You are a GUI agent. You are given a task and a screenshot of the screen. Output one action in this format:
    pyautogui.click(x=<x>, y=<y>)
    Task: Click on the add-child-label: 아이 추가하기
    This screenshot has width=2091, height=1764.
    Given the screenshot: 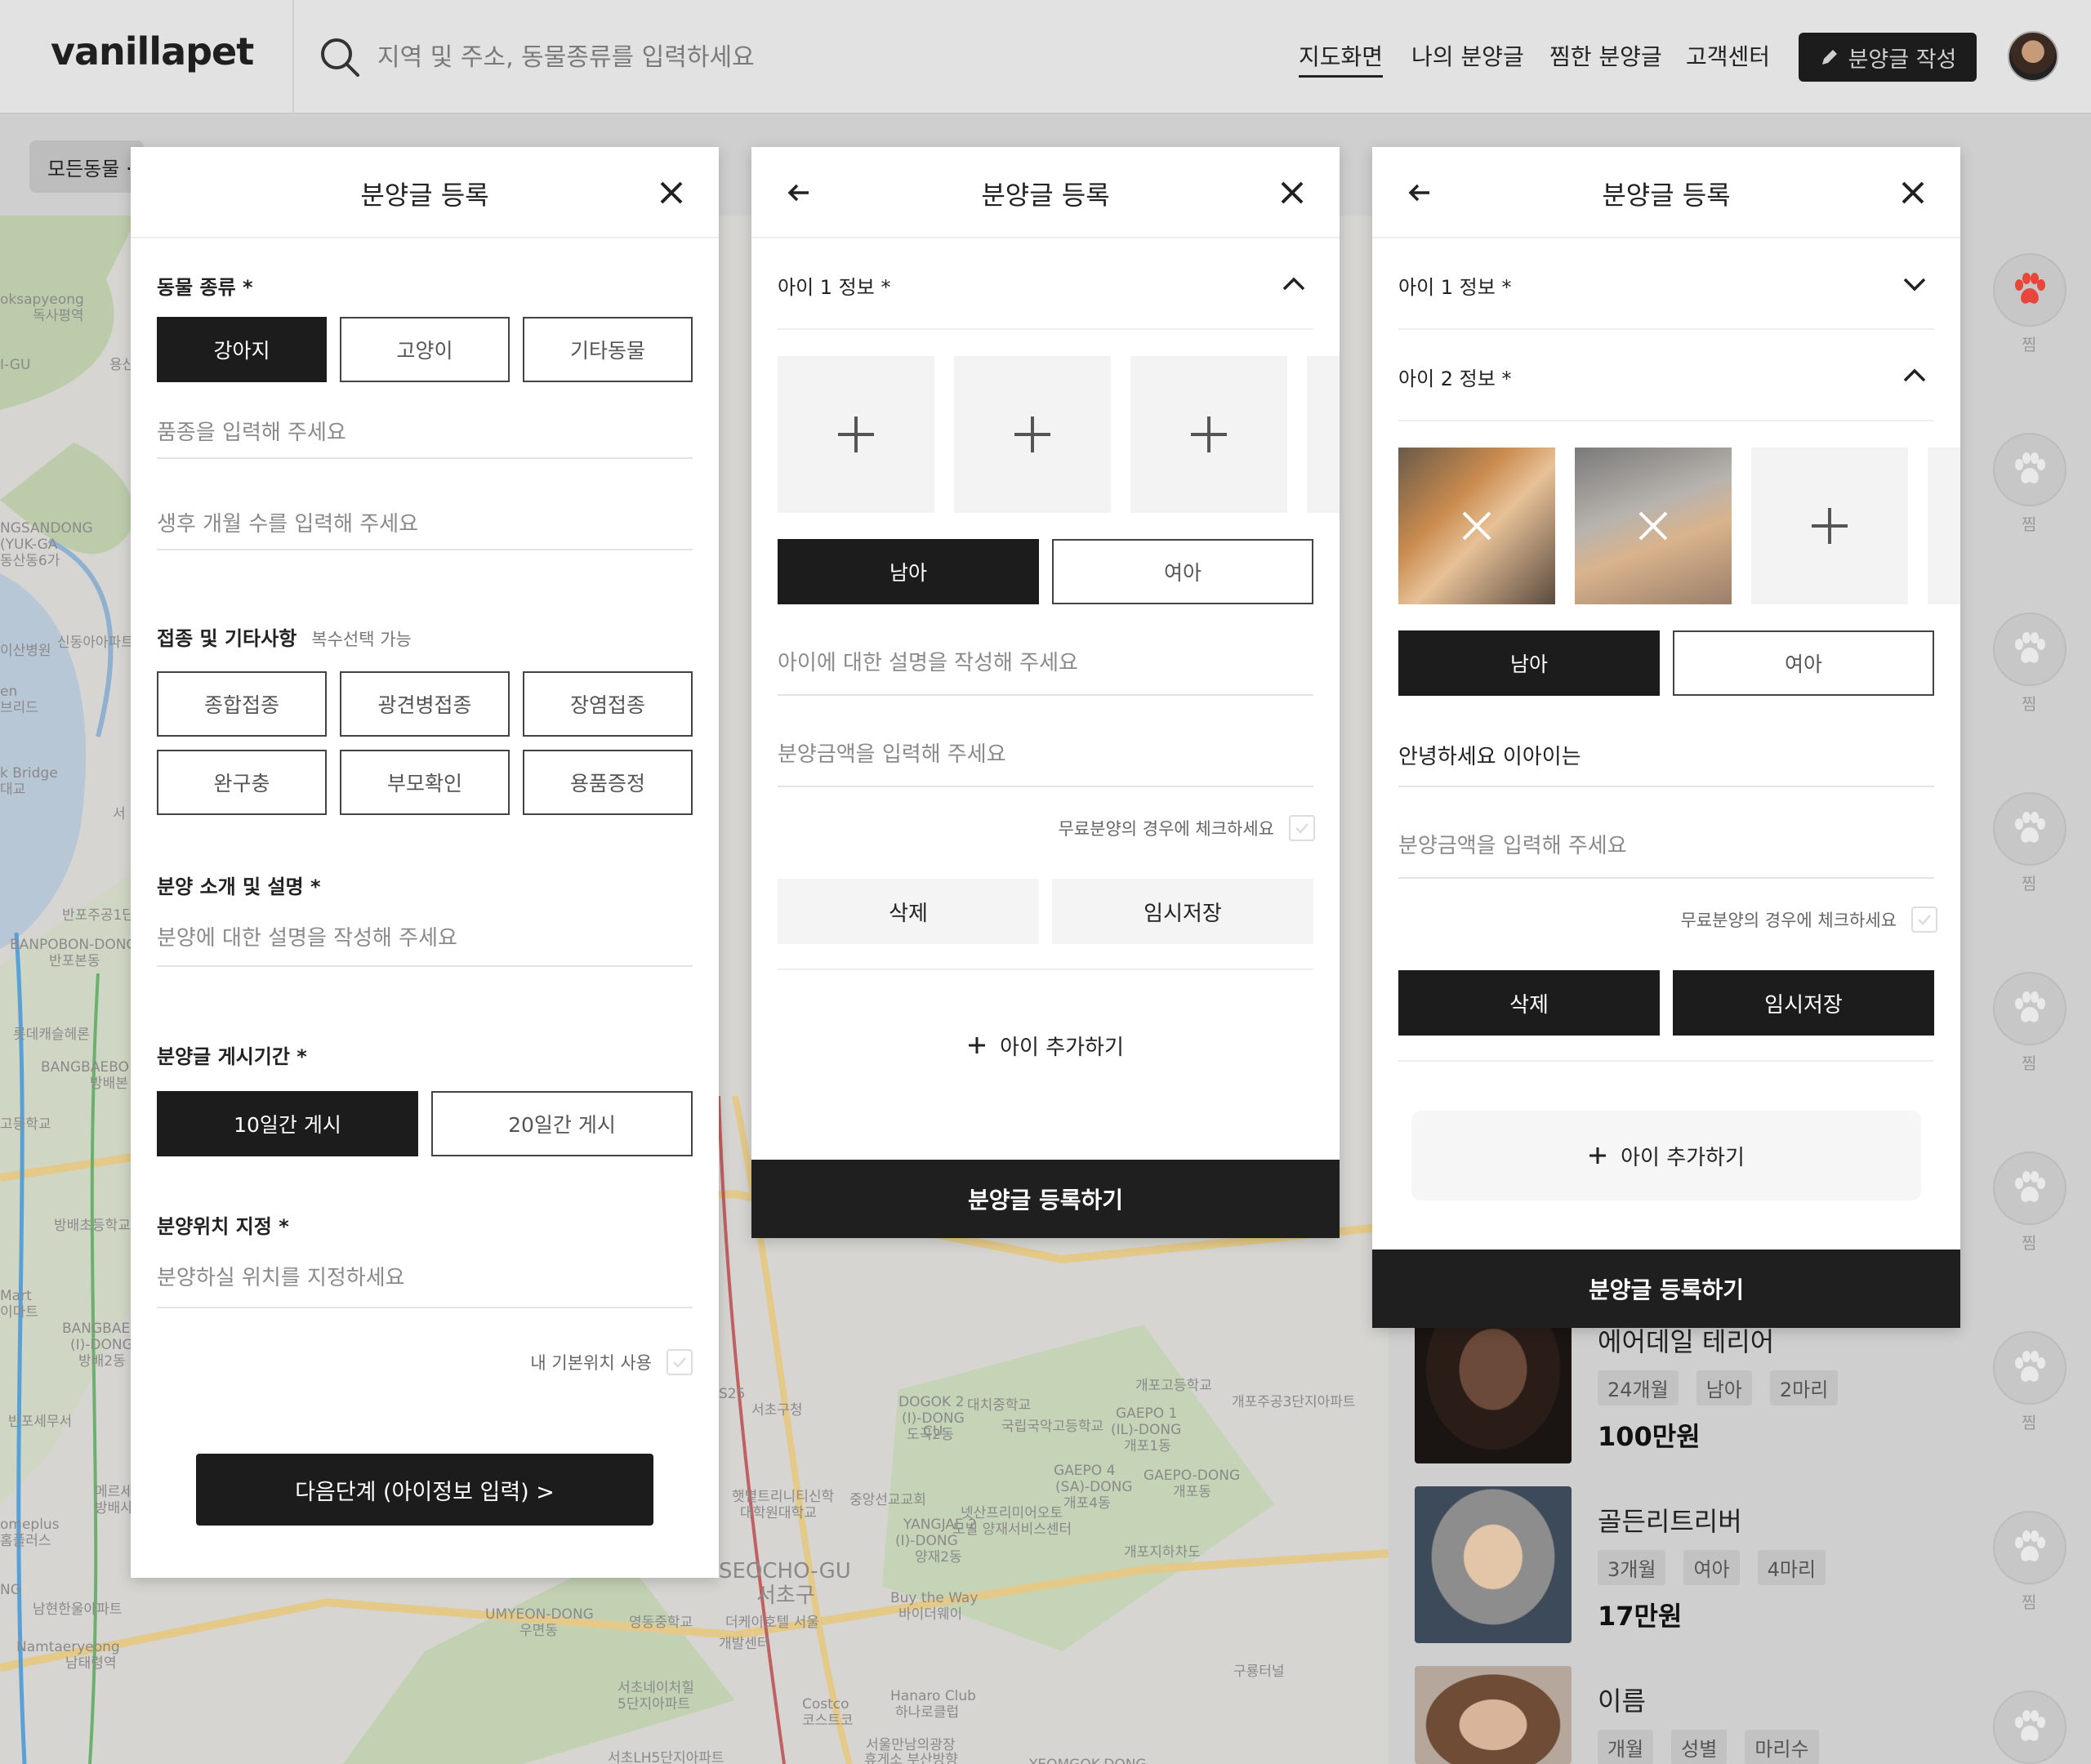 What is the action you would take?
    pyautogui.click(x=1683, y=1157)
    